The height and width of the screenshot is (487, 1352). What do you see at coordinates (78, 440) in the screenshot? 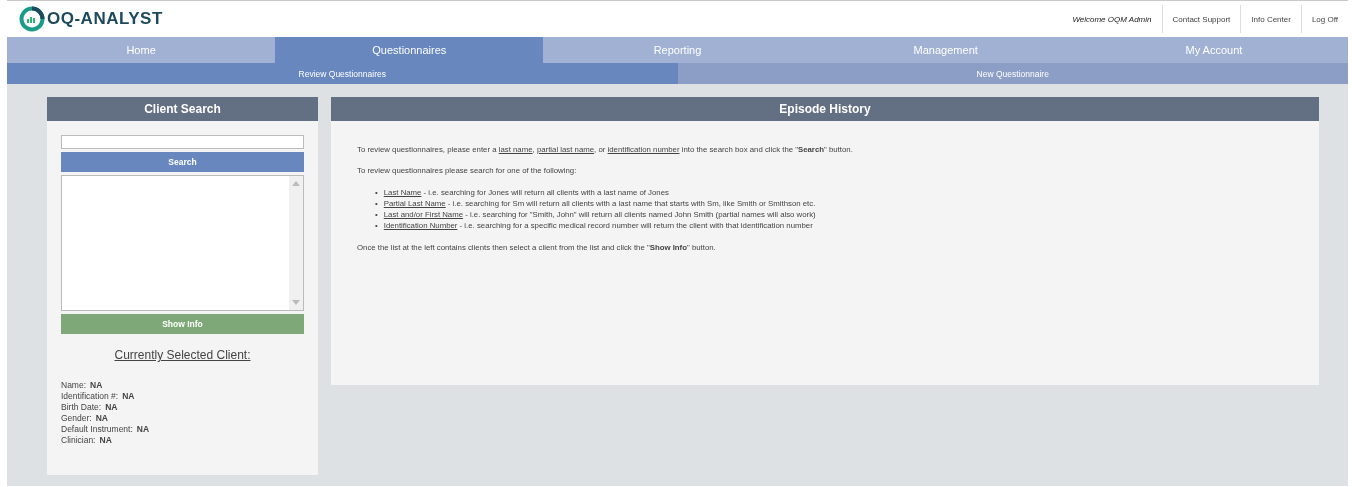
I see `field-label: Clinician:` at bounding box center [78, 440].